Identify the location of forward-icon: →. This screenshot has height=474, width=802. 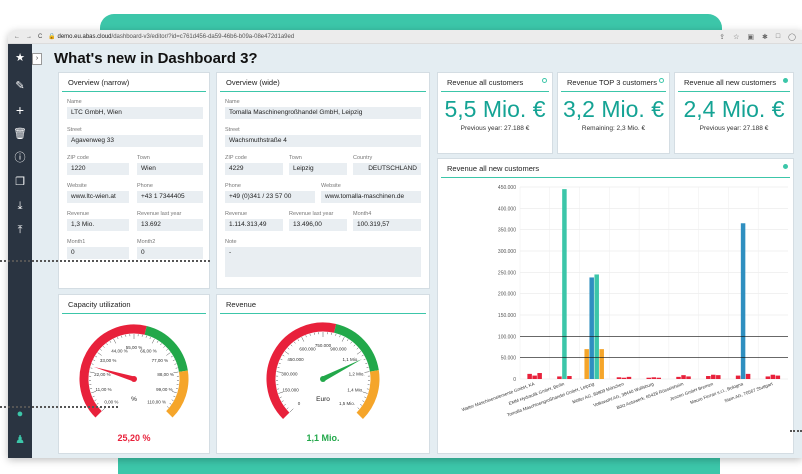
(29, 37).